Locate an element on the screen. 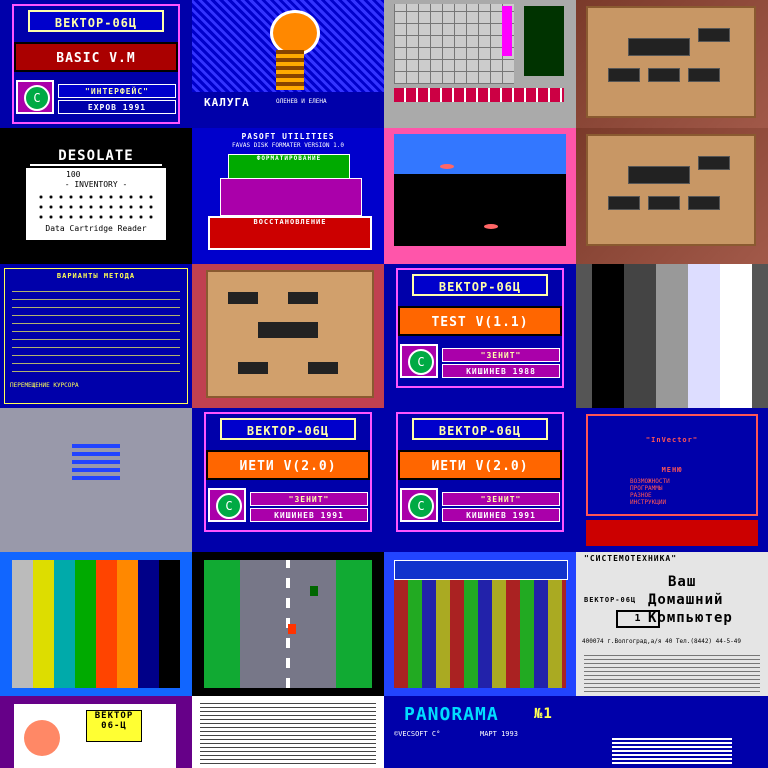 The image size is (768, 768). cover-line-1: Ваш is located at coordinates (682, 582).